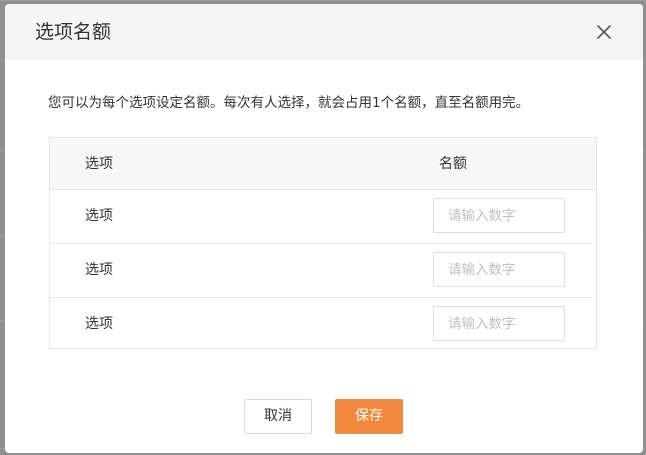  What do you see at coordinates (73, 32) in the screenshot?
I see `dialog-title: 选项名额` at bounding box center [73, 32].